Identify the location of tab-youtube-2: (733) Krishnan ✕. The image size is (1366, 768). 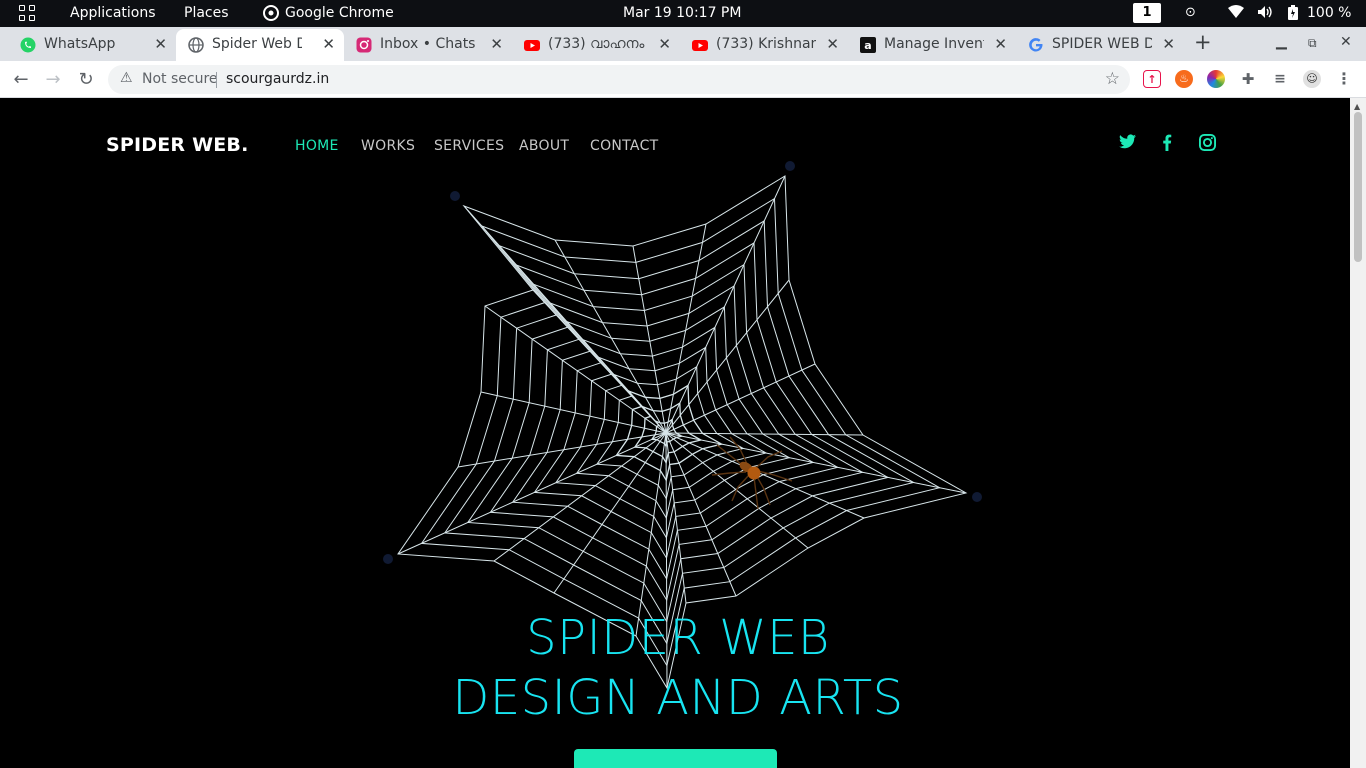
(764, 45).